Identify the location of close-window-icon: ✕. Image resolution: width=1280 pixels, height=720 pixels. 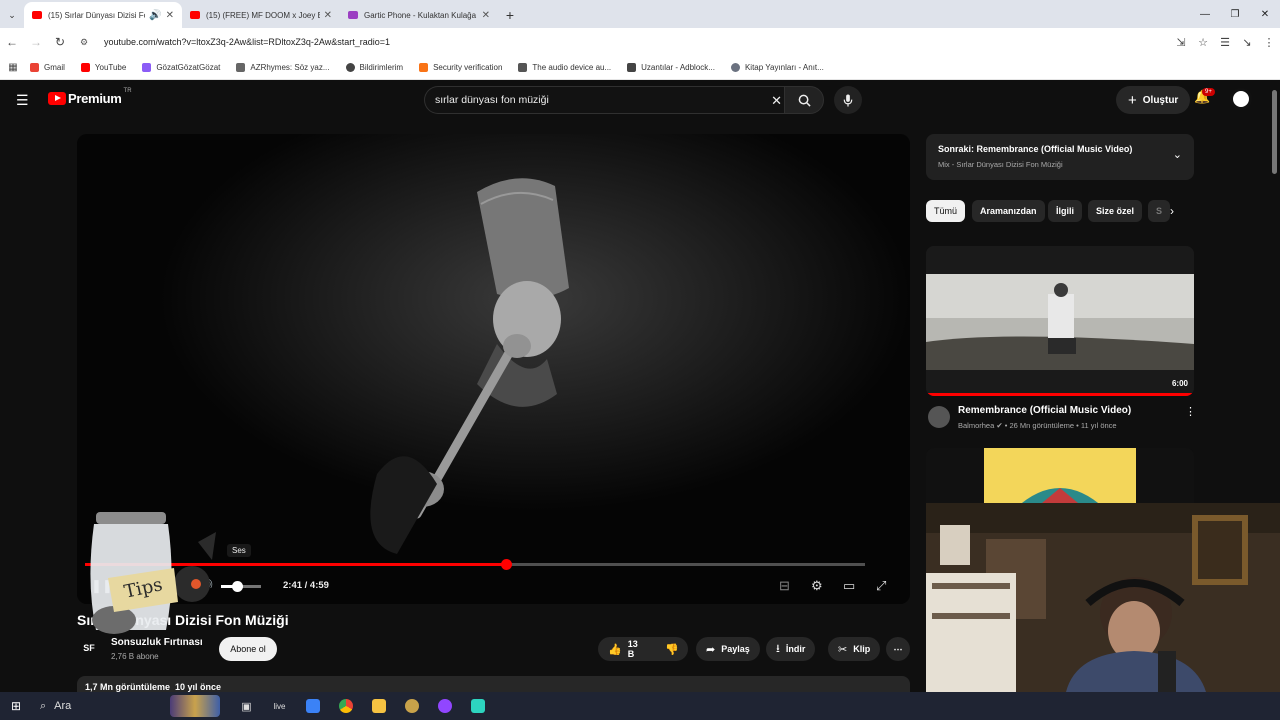
(1265, 14).